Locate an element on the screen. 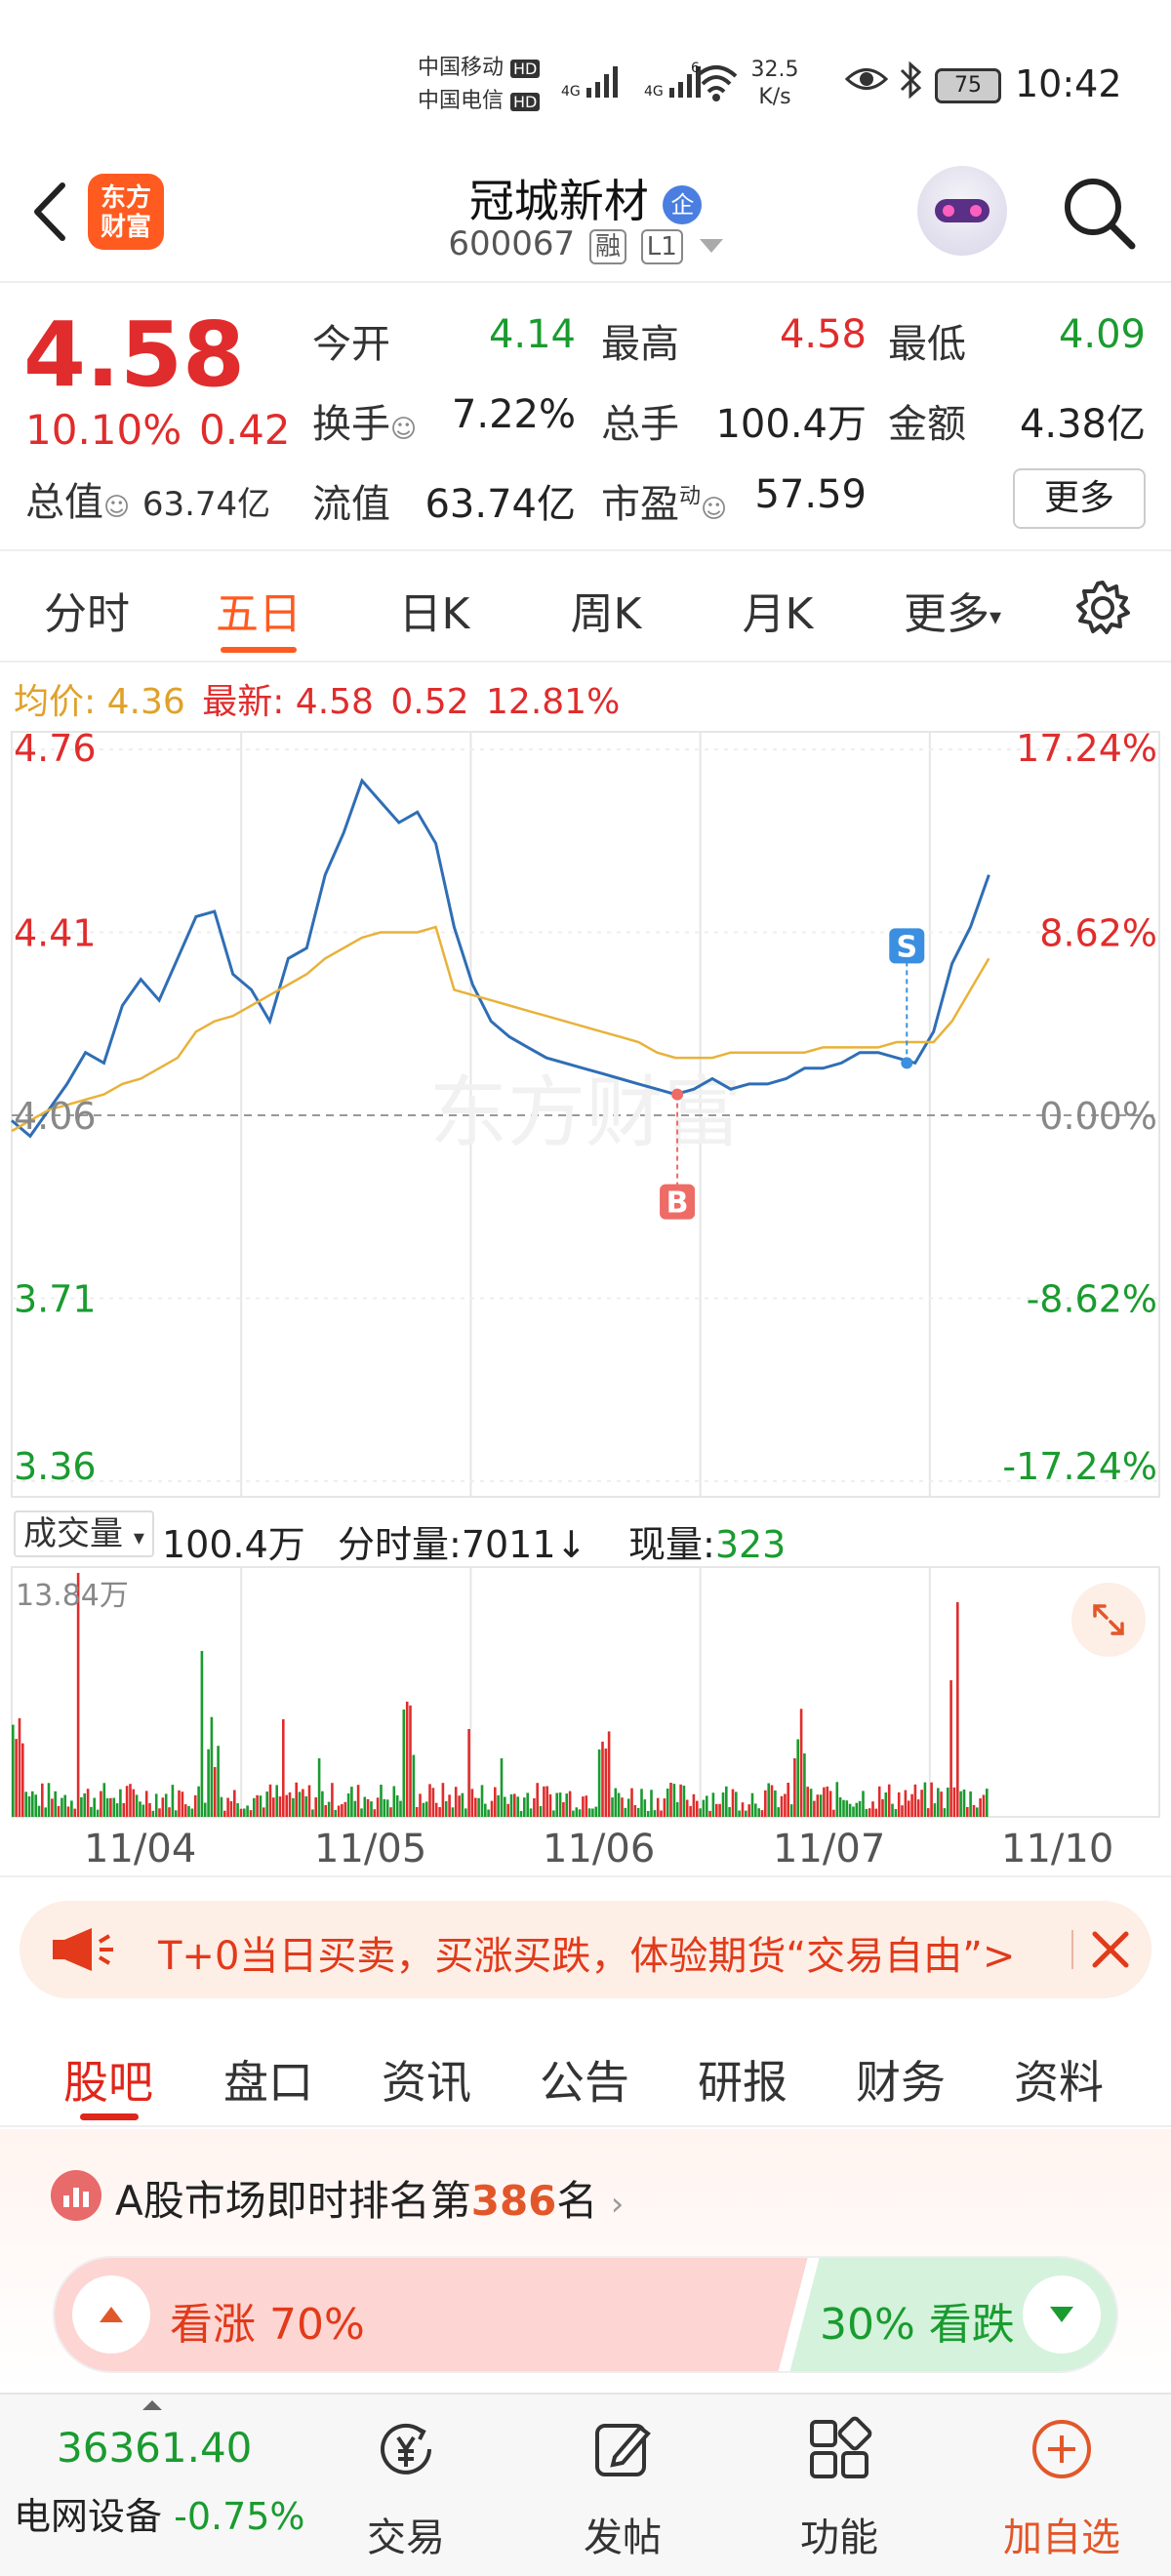 Image resolution: width=1171 pixels, height=2576 pixels. volume-value: 100.4万 is located at coordinates (791, 424).